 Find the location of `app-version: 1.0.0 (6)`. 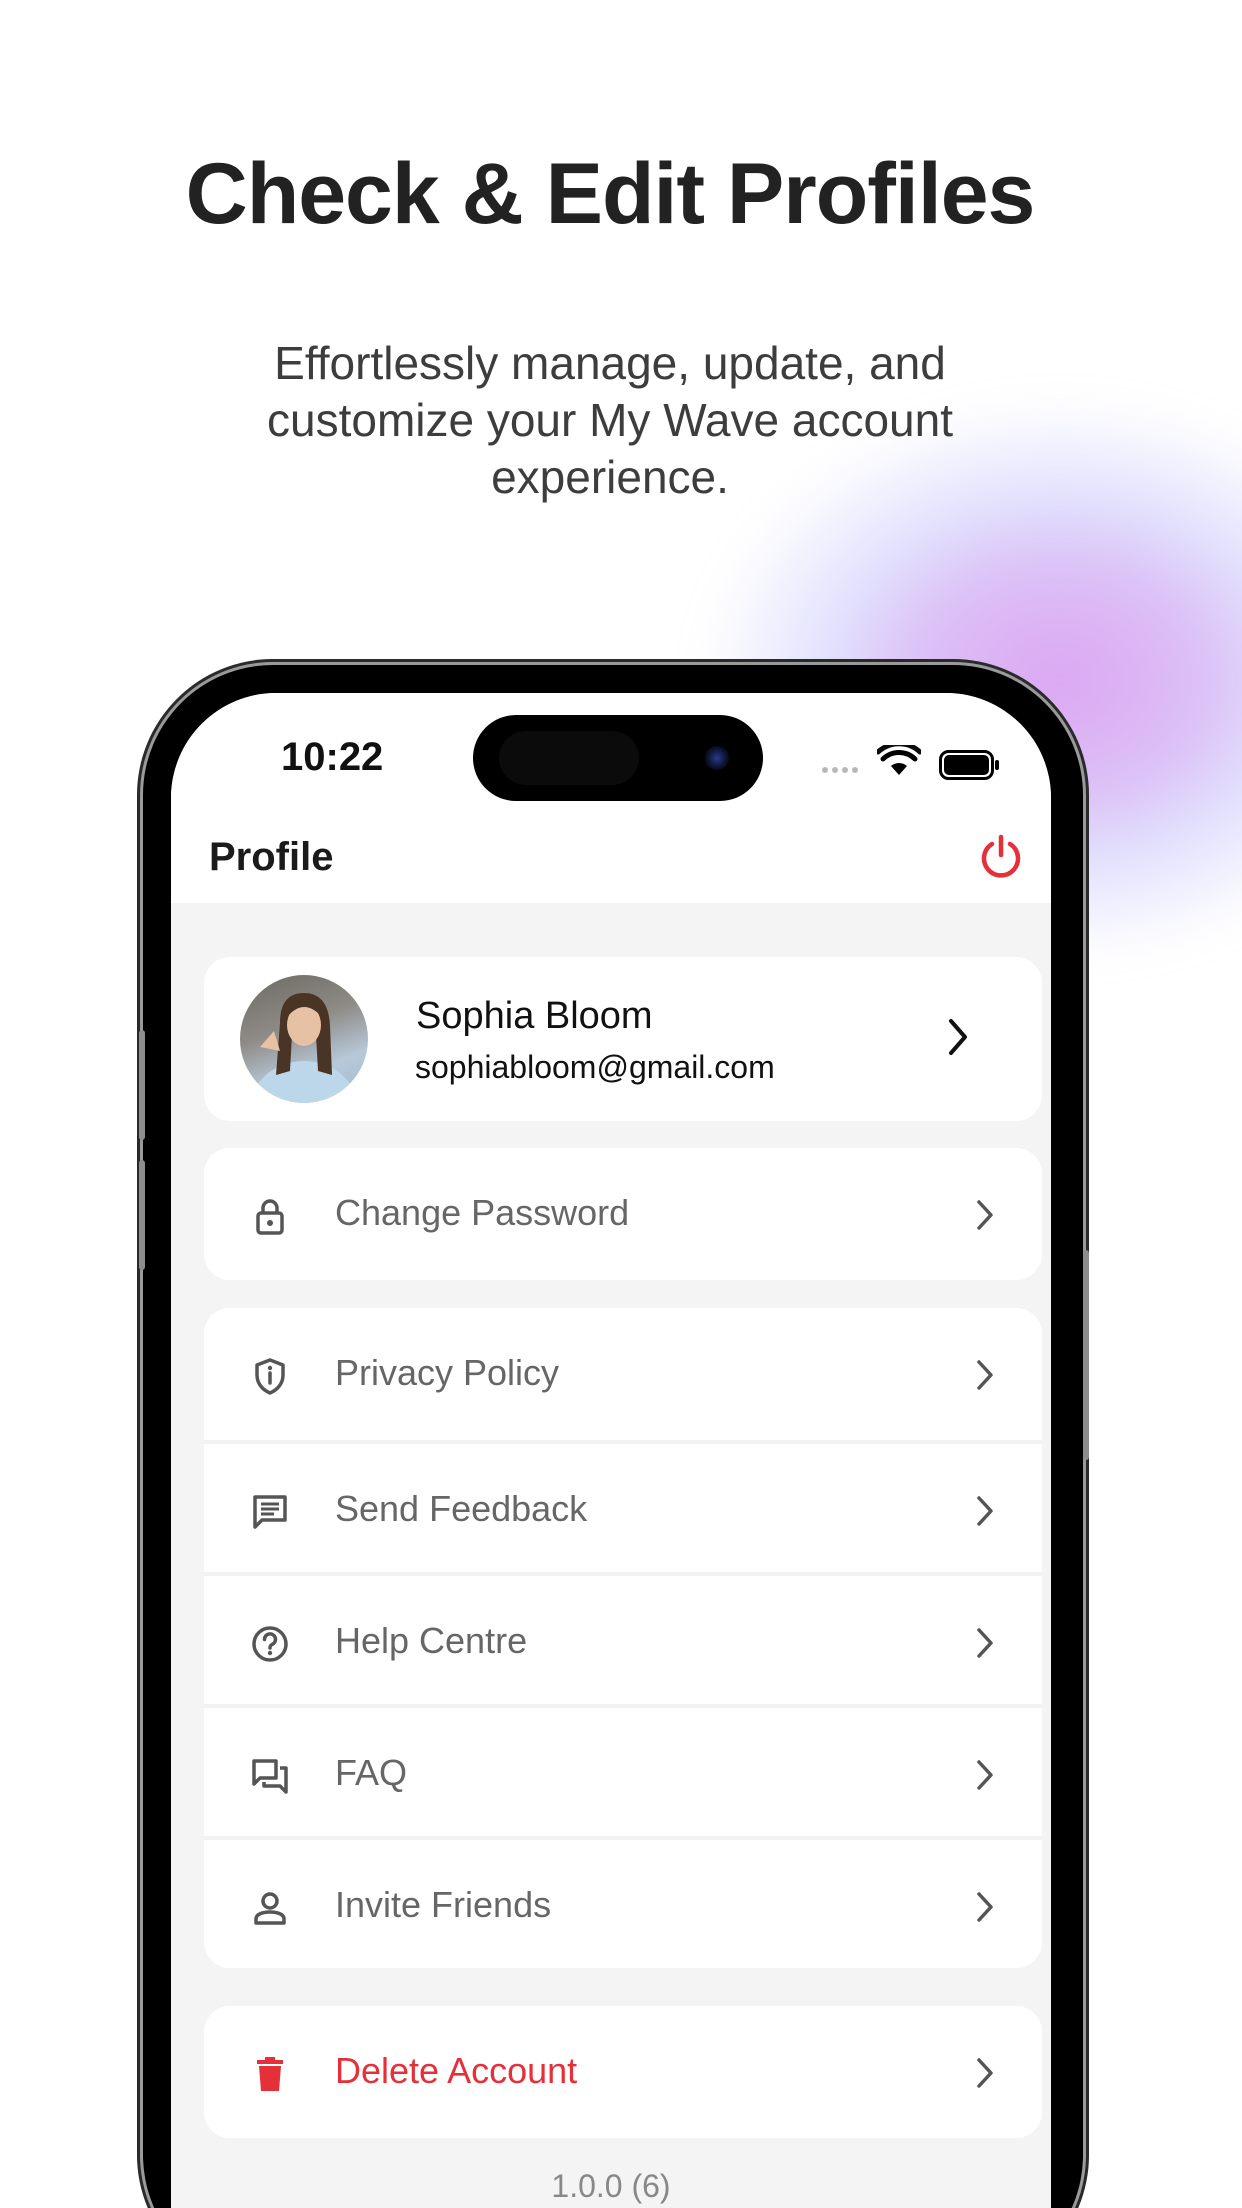

app-version: 1.0.0 (6) is located at coordinates (611, 2186).